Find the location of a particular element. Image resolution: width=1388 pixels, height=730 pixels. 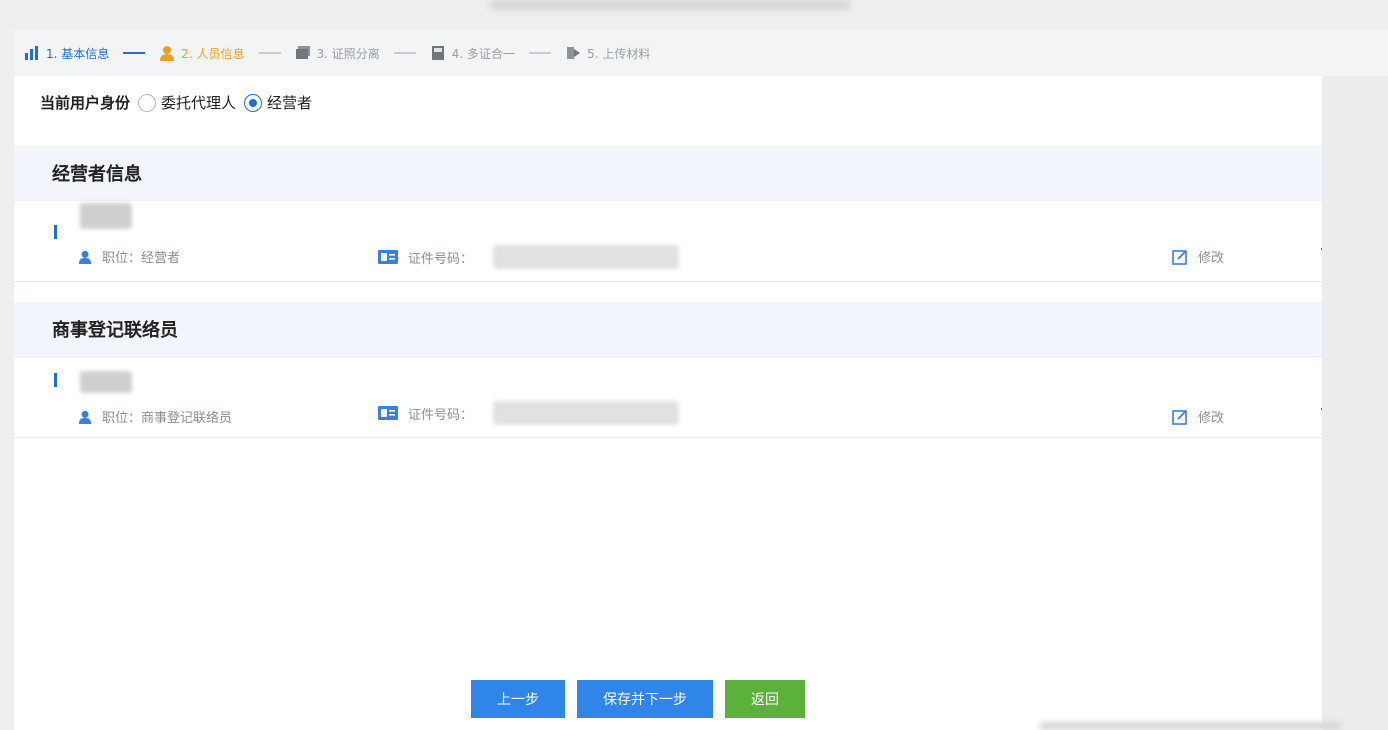

prev-step-button: 上一步 is located at coordinates (518, 699).